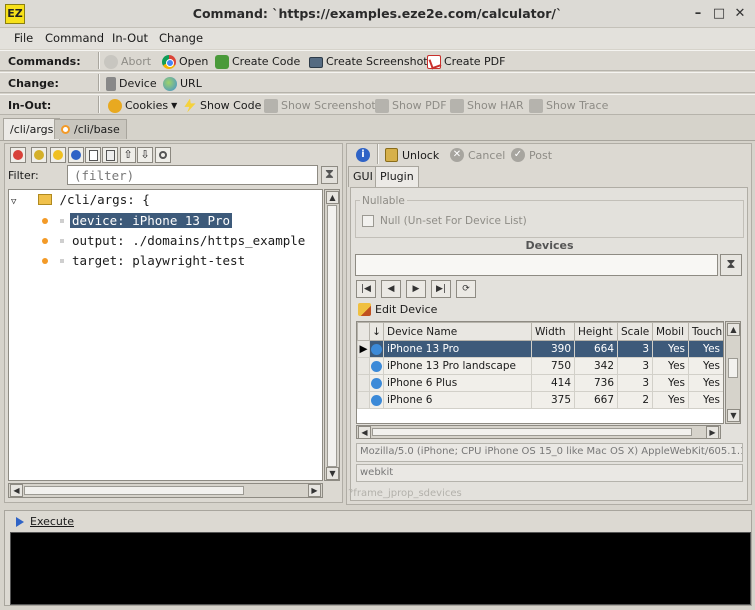 This screenshot has width=755, height=610. Describe the element at coordinates (670, 331) in the screenshot. I see `col-mobile: Mobil` at that location.